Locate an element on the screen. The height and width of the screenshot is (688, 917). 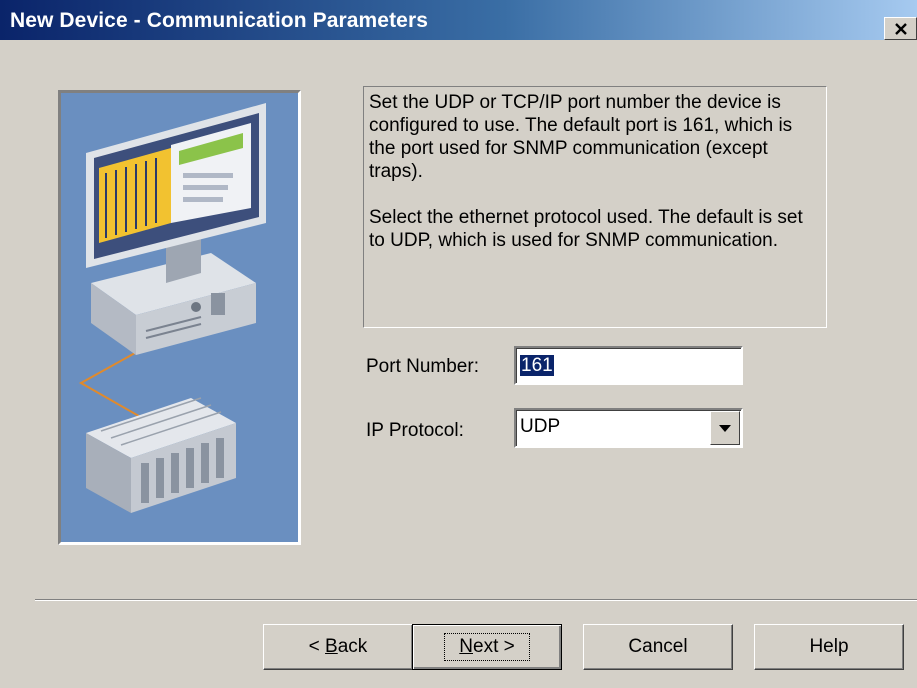
back-button-label: < Back is located at coordinates (338, 646).